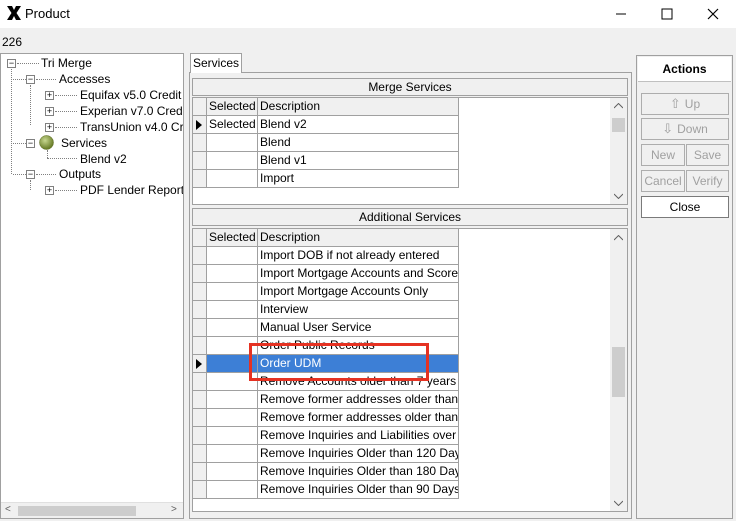  What do you see at coordinates (66, 63) in the screenshot?
I see `tree-root: Tri Merge` at bounding box center [66, 63].